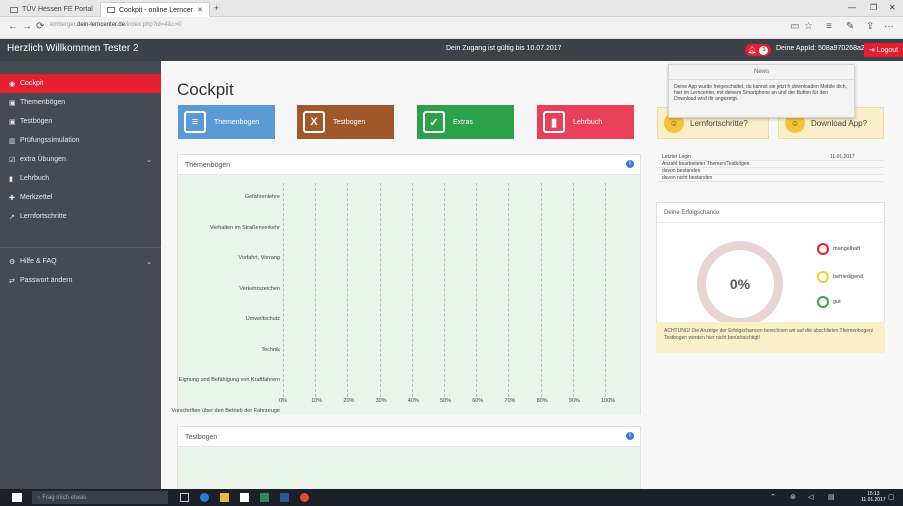  Describe the element at coordinates (446, 401) in the screenshot. I see `chart-tick-label: 50%` at that location.